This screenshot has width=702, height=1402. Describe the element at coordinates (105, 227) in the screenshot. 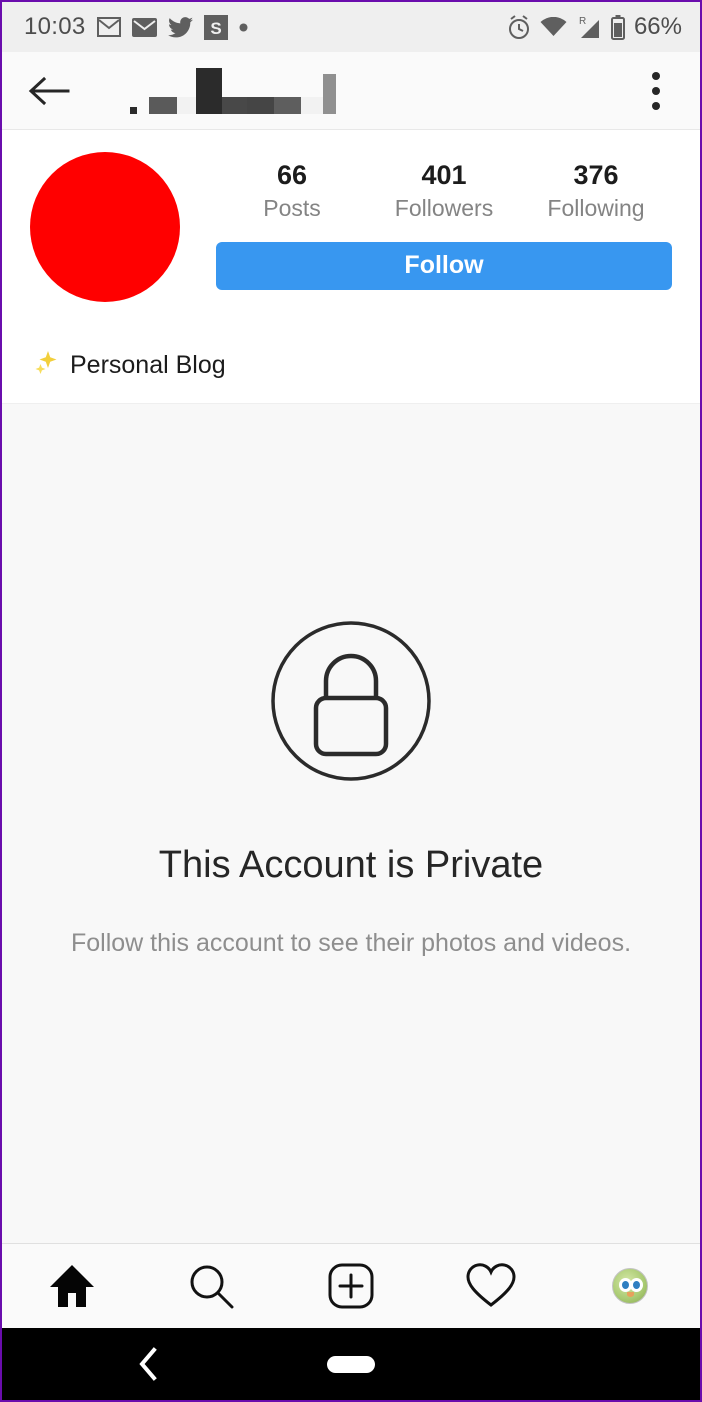

I see `profile-avatar` at that location.